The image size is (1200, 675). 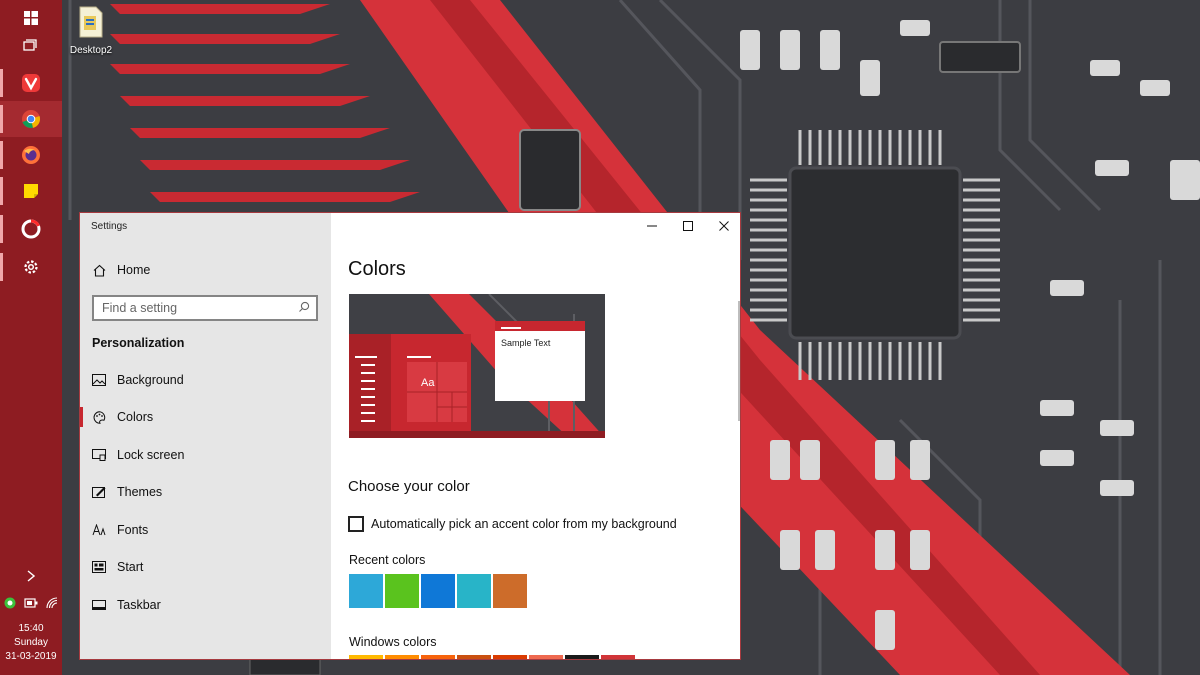 What do you see at coordinates (205, 270) in the screenshot?
I see `nav-home: Home` at bounding box center [205, 270].